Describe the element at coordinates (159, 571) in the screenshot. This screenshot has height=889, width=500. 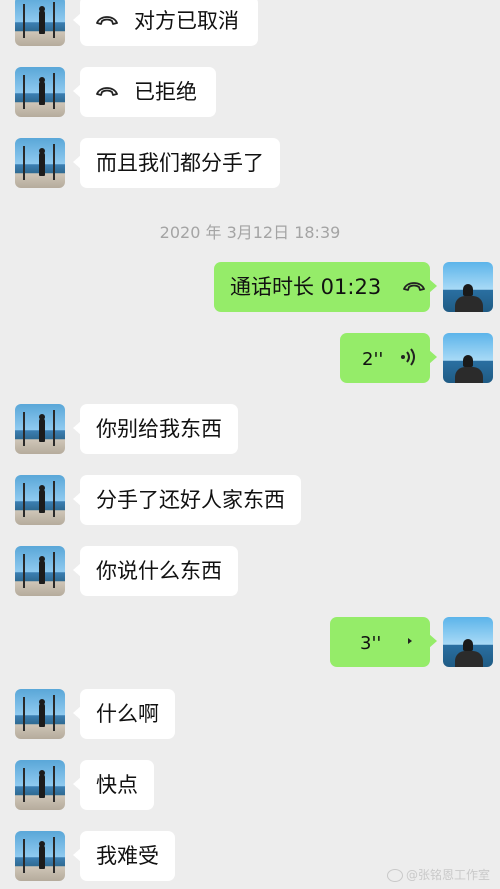
I see `message-text: 你说什么东西` at that location.